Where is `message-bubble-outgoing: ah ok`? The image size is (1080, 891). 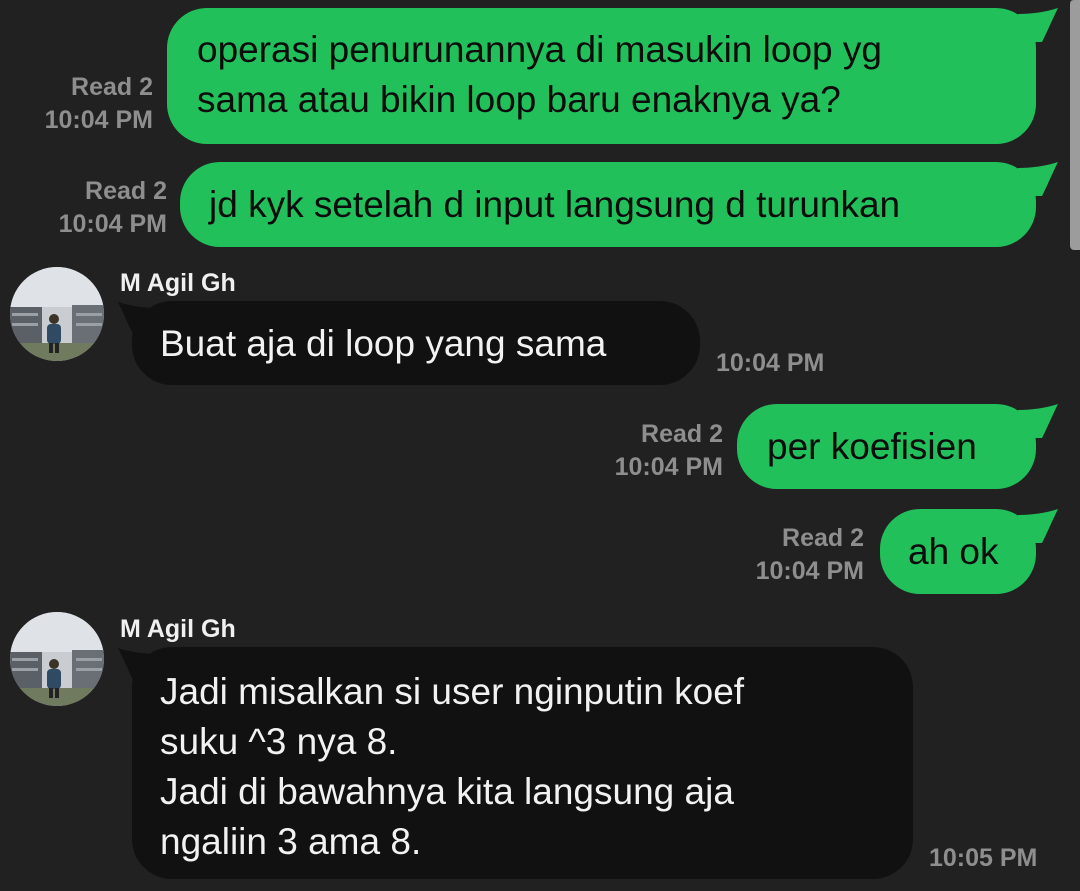 message-bubble-outgoing: ah ok is located at coordinates (958, 551).